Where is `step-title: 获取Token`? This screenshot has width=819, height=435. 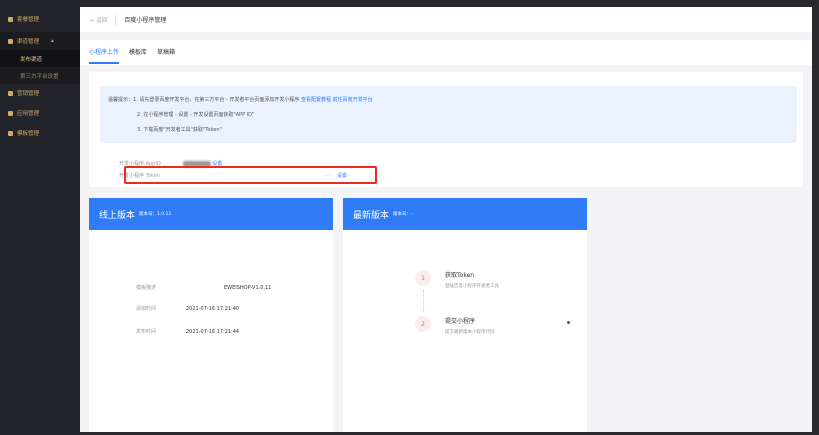 step-title: 获取Token is located at coordinates (460, 275).